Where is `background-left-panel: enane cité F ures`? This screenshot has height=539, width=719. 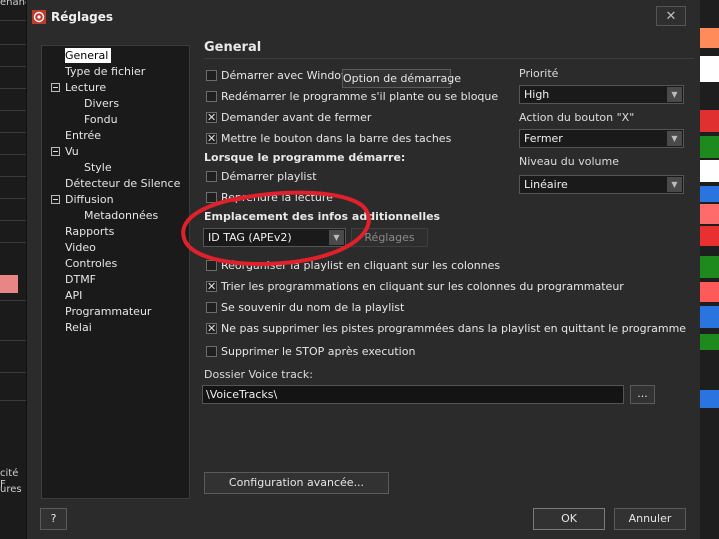
background-left-panel: enane cité F ures is located at coordinates (15, 269).